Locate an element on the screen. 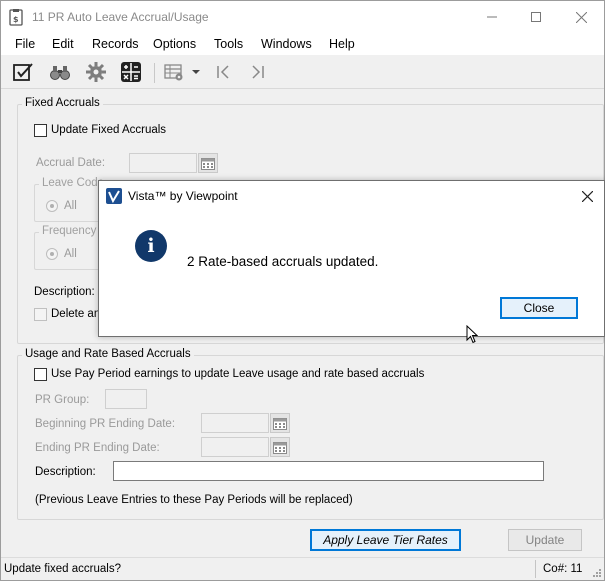 The height and width of the screenshot is (581, 605). minimize-icon is located at coordinates (492, 17).